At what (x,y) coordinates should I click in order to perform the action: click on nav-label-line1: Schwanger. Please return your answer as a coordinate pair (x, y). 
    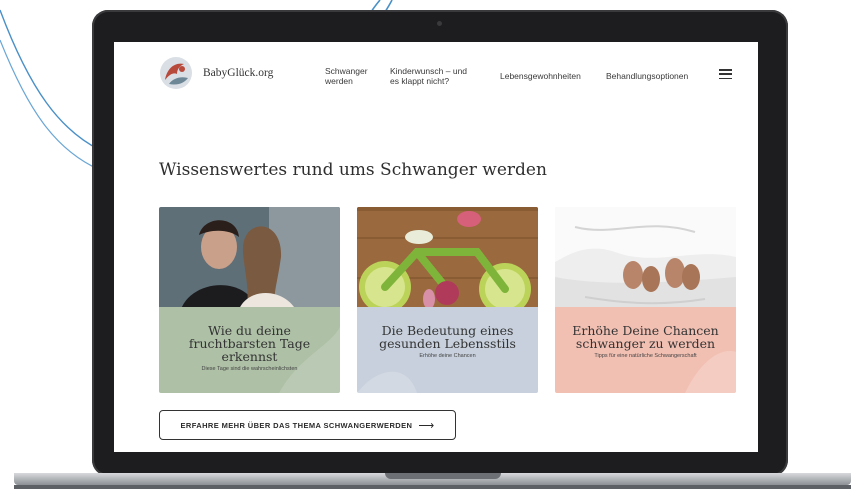
    Looking at the image, I should click on (346, 71).